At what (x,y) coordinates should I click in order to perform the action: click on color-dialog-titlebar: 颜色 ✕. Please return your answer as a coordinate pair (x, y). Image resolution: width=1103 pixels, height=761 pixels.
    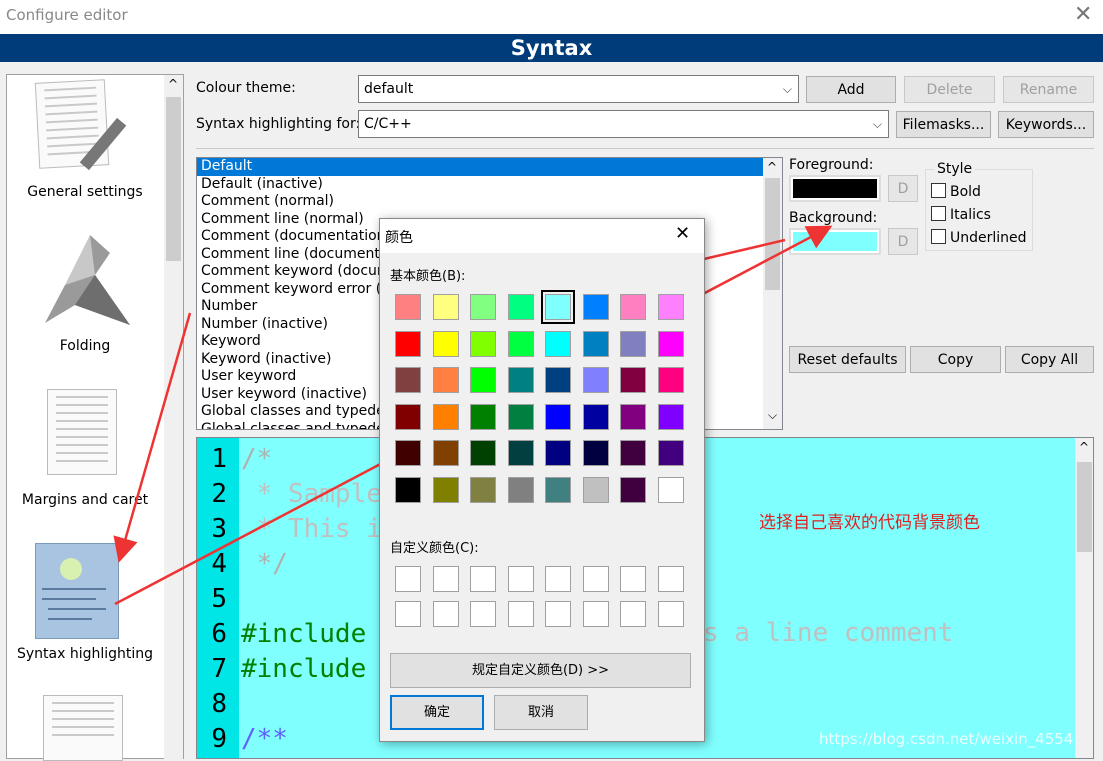
    Looking at the image, I should click on (542, 236).